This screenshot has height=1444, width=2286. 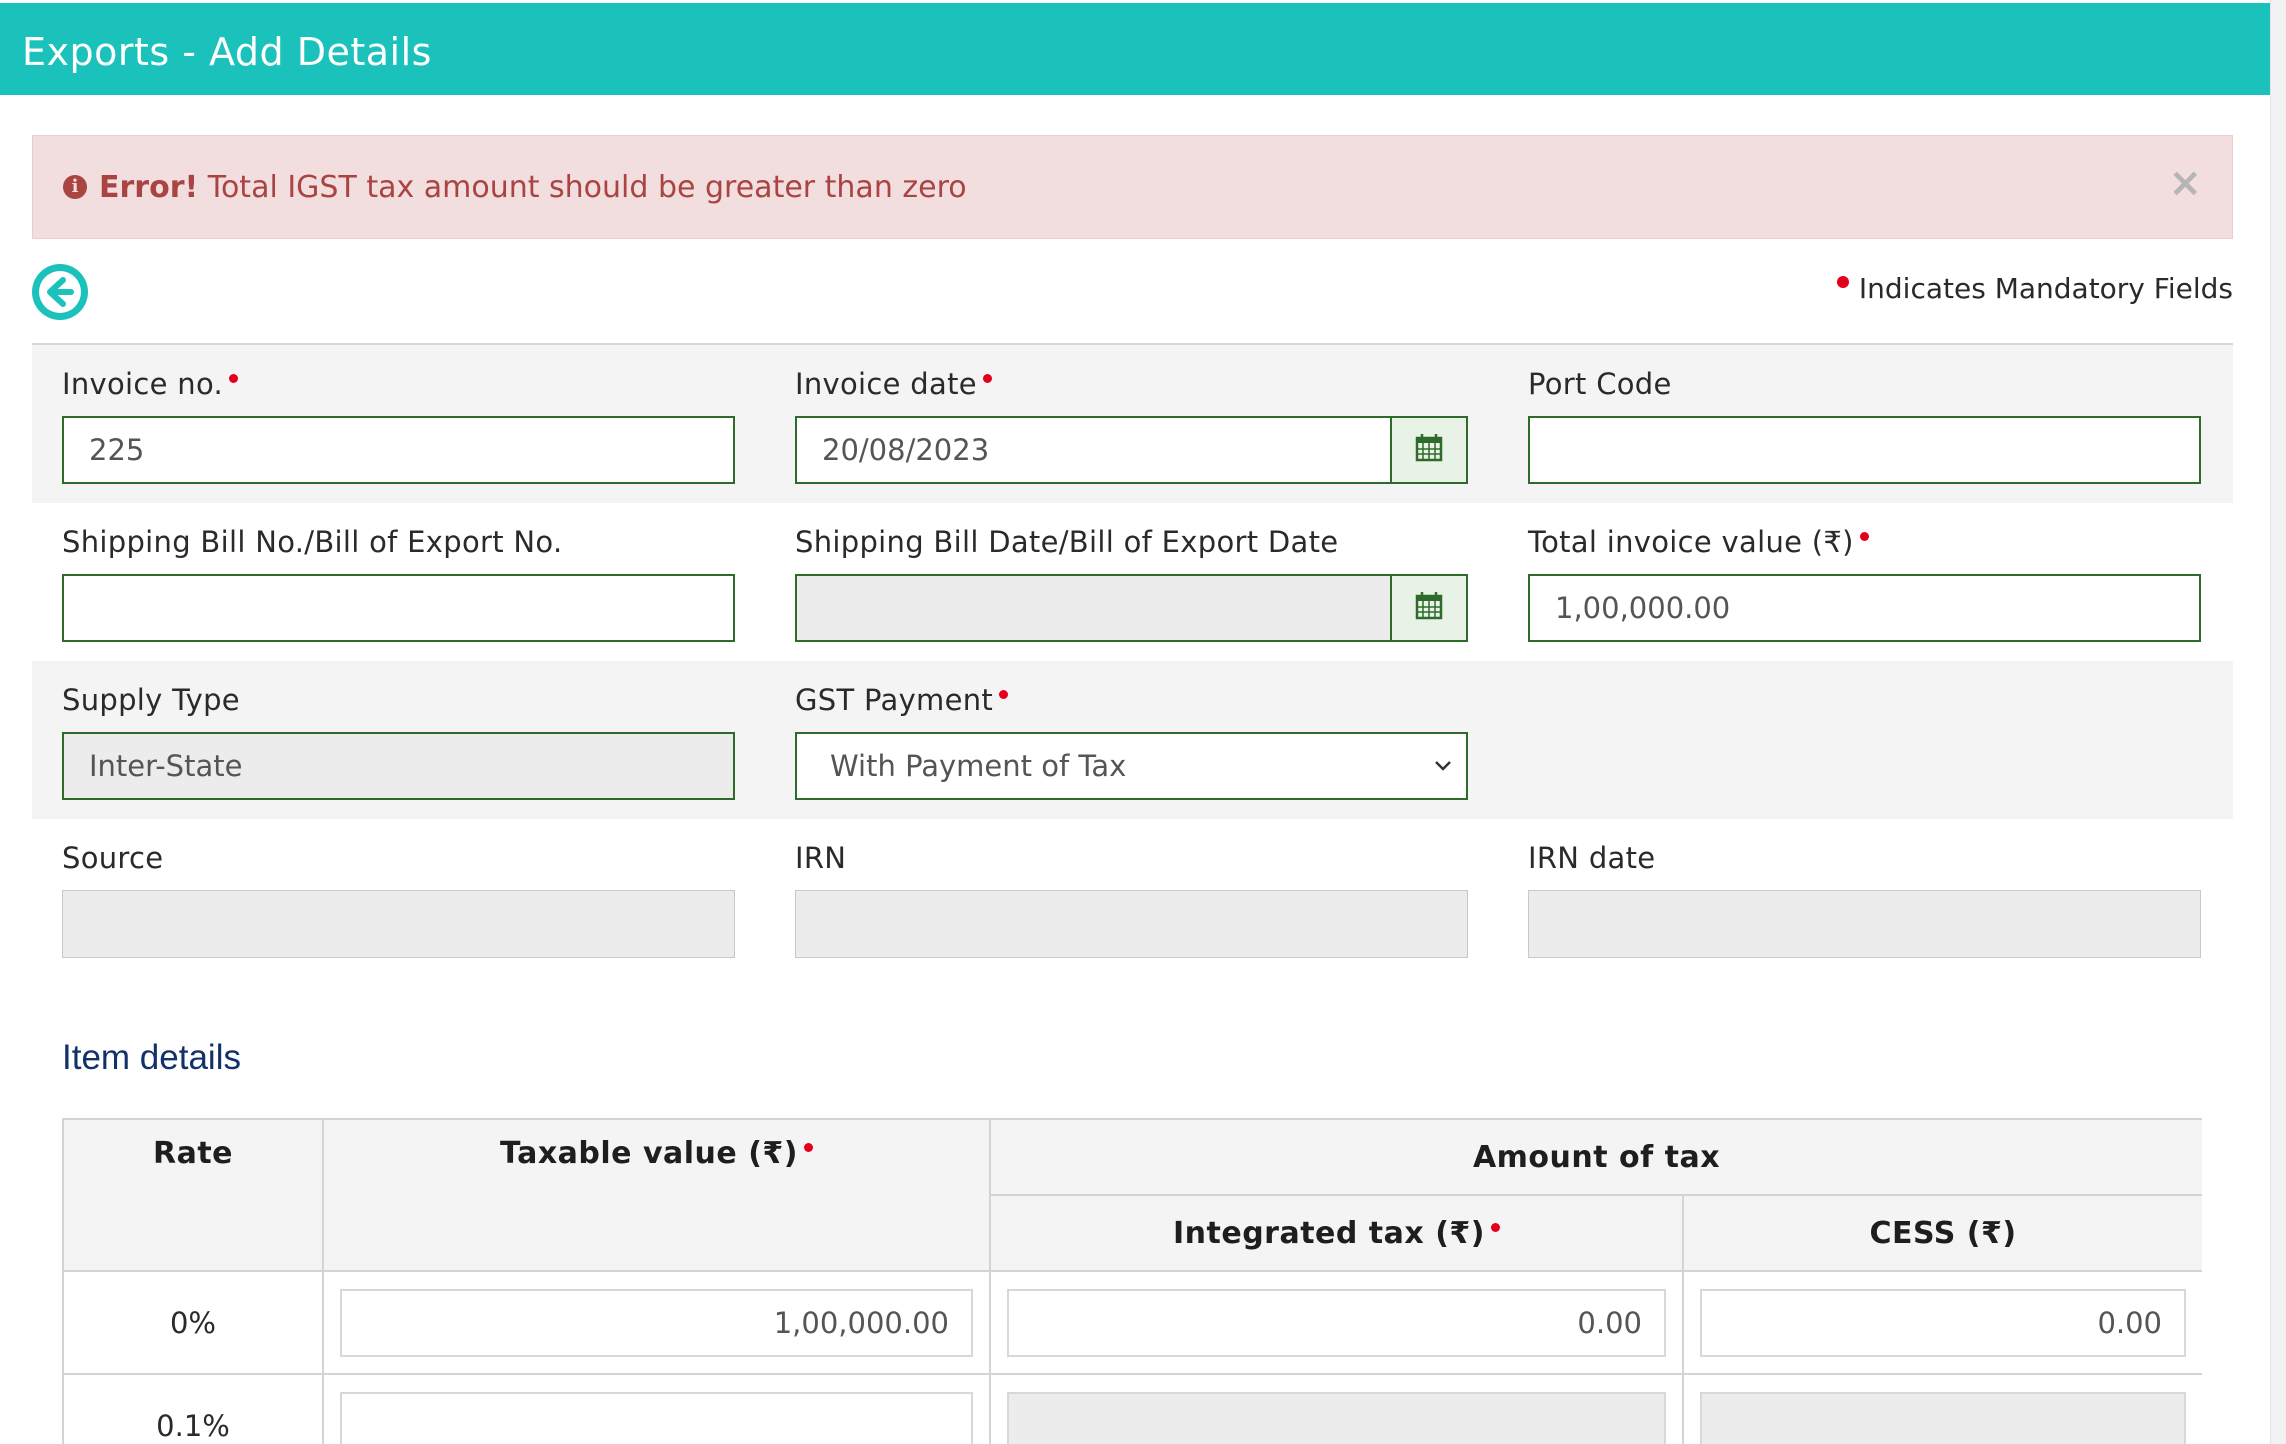 I want to click on taxable-value-cell: 1,00,000.00, so click(x=656, y=1322).